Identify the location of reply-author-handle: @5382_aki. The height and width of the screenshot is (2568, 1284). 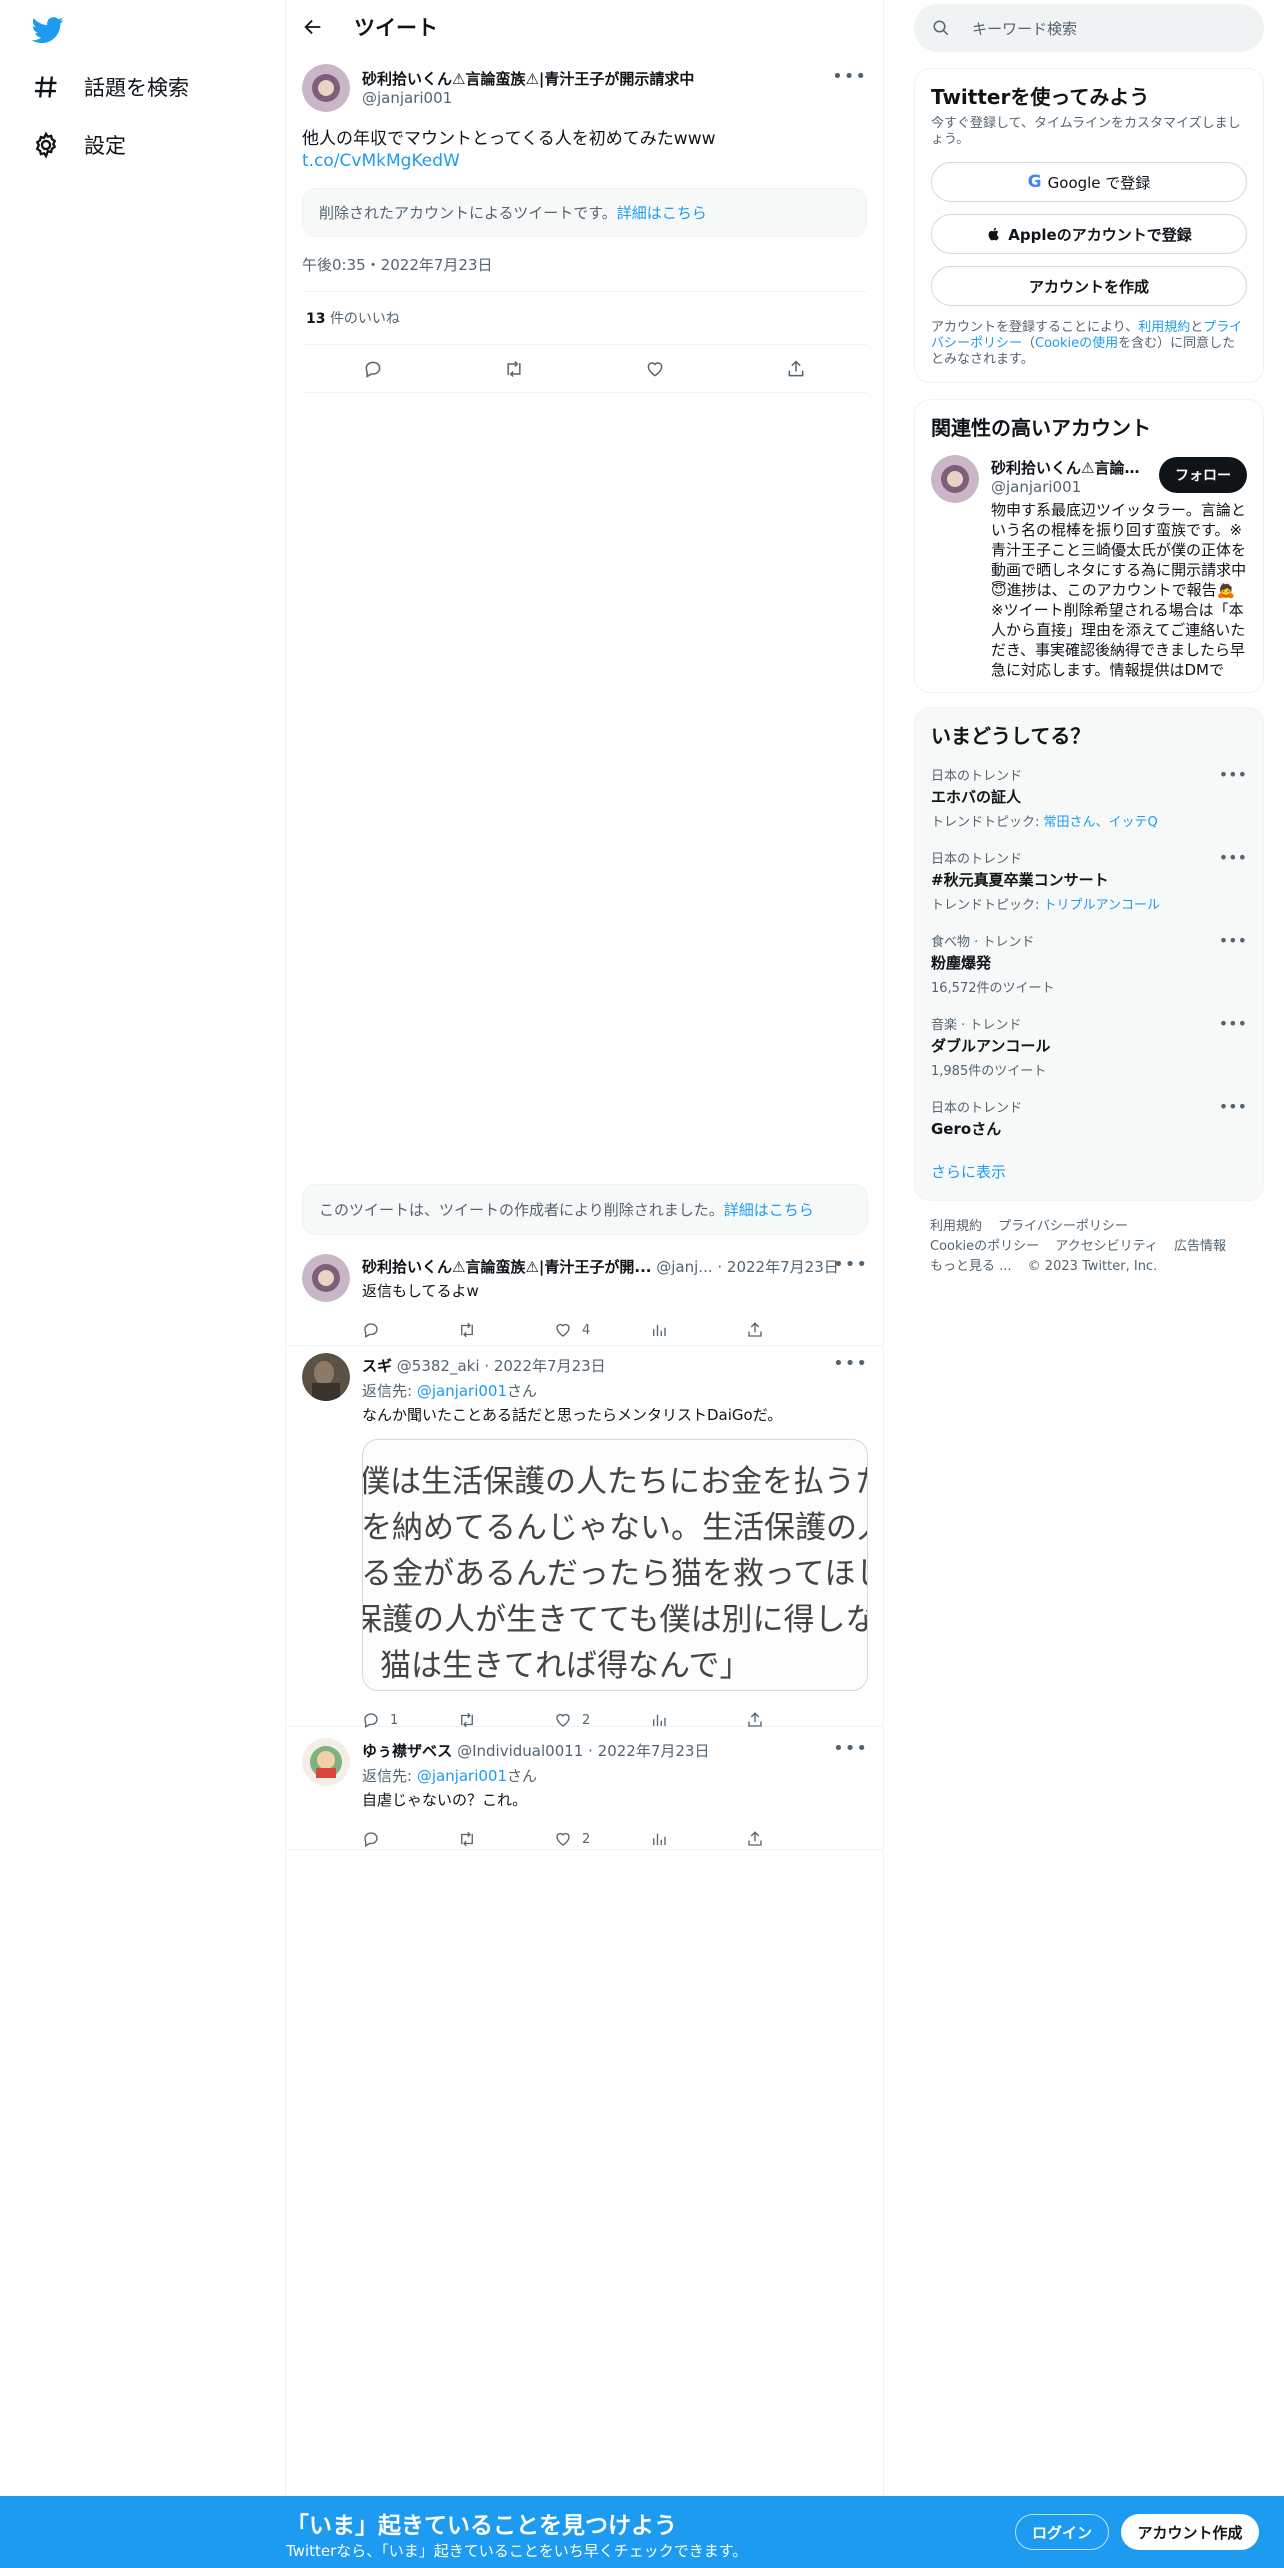
(438, 1366).